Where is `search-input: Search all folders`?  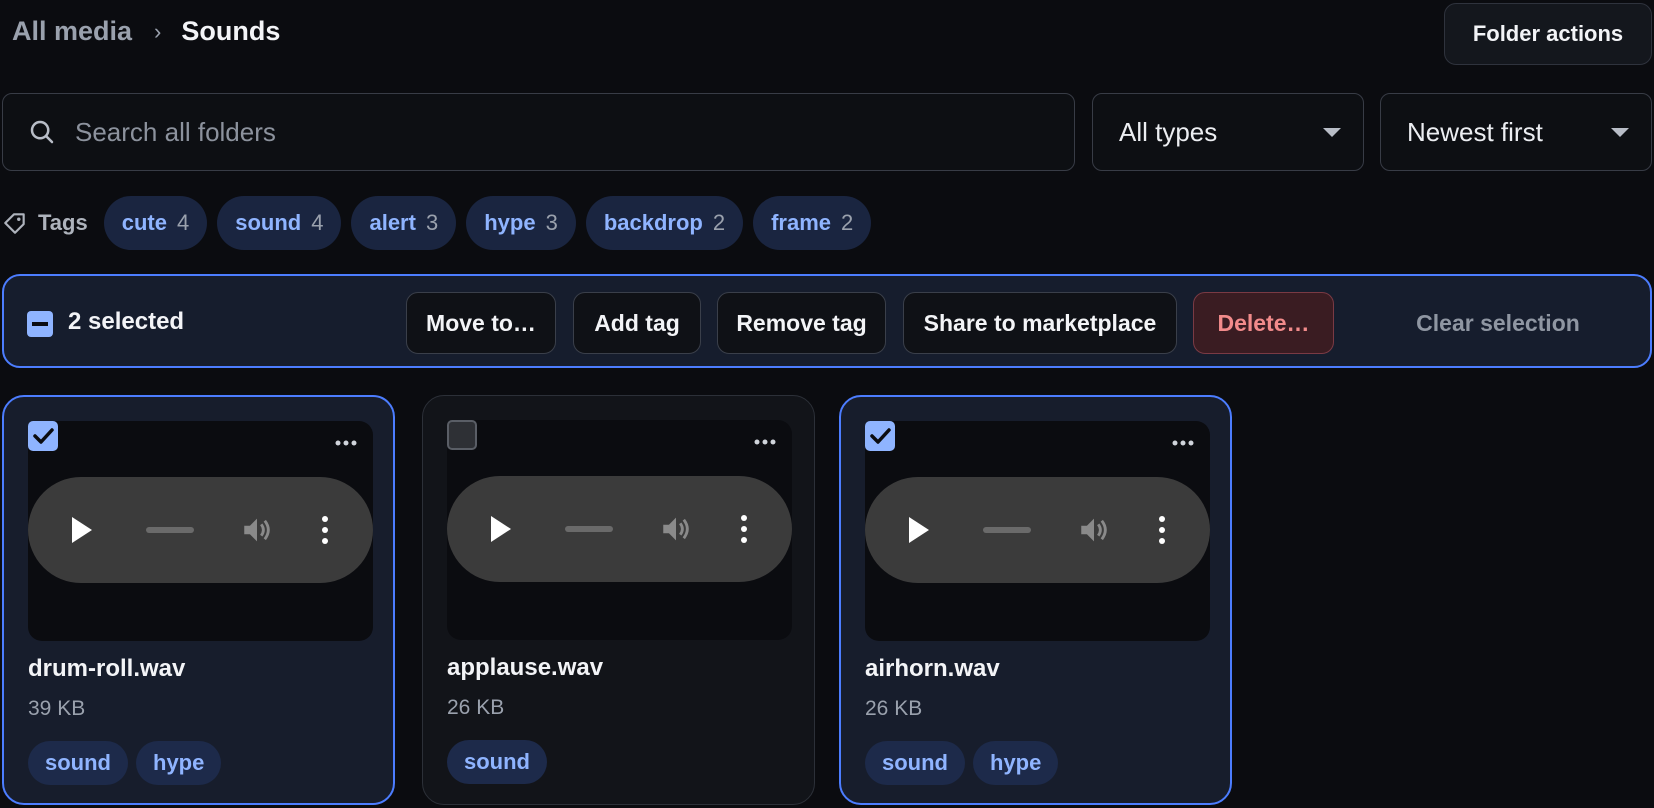 search-input: Search all folders is located at coordinates (538, 132).